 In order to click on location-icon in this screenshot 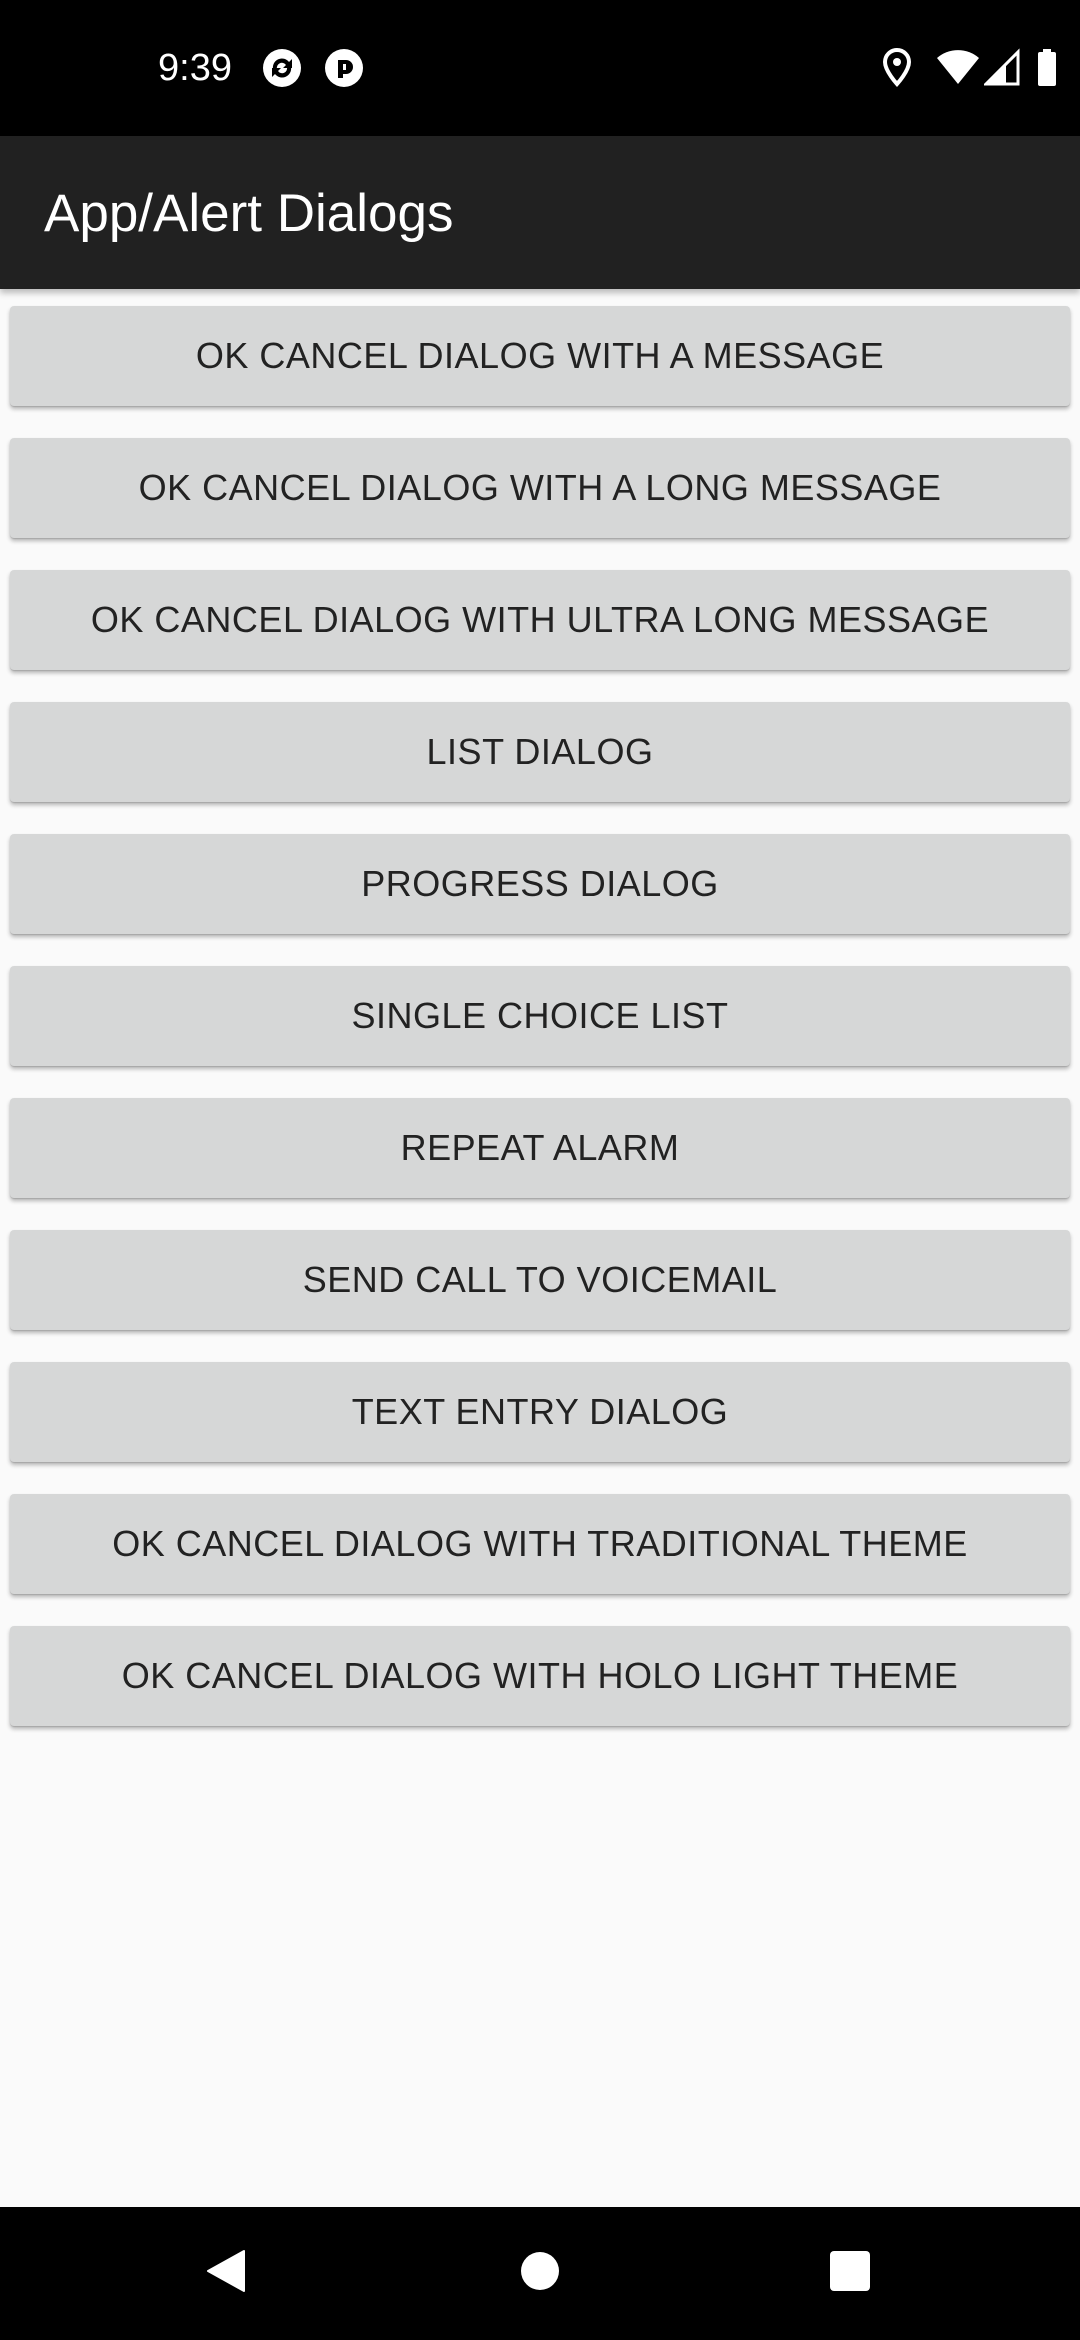, I will do `click(897, 67)`.